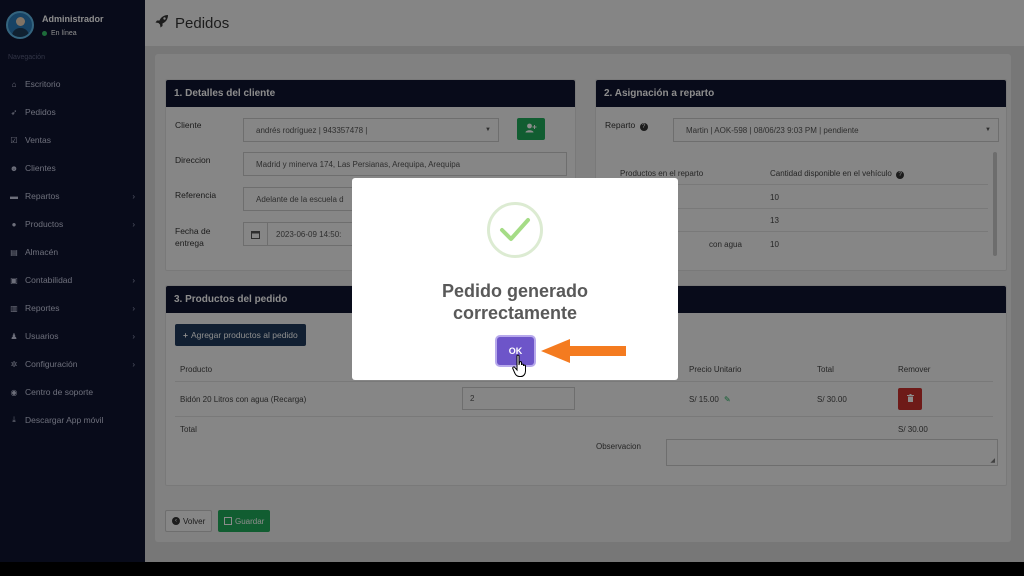 The width and height of the screenshot is (1024, 576). Describe the element at coordinates (515, 302) in the screenshot. I see `dialog-title: Pedido generado correctamente` at that location.